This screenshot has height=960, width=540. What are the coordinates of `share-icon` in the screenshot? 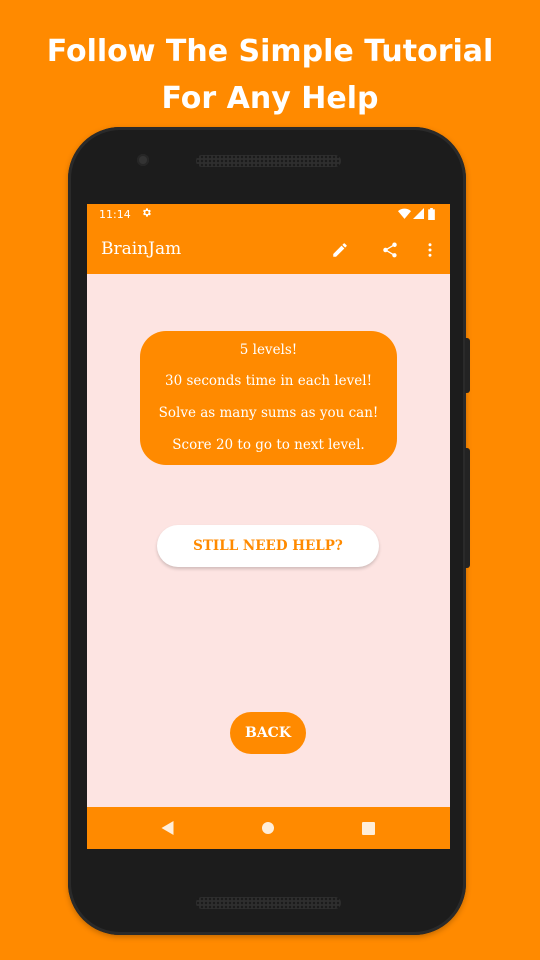 It's located at (390, 250).